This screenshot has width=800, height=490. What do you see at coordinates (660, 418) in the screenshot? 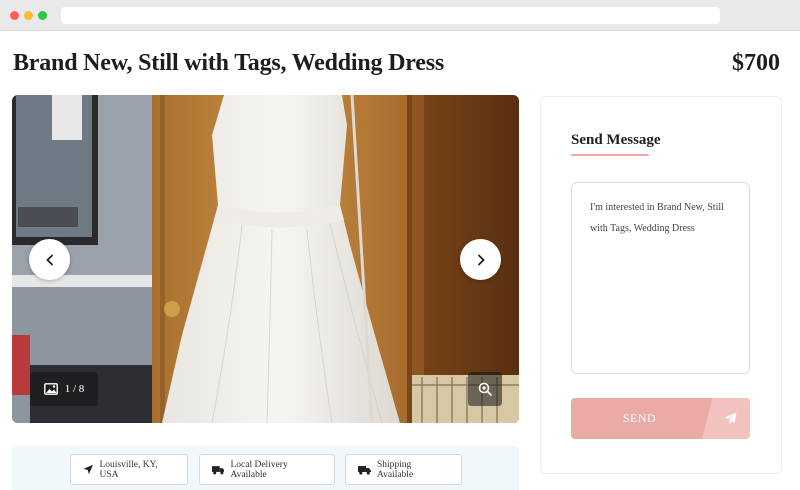
I see `send-button: SEND` at bounding box center [660, 418].